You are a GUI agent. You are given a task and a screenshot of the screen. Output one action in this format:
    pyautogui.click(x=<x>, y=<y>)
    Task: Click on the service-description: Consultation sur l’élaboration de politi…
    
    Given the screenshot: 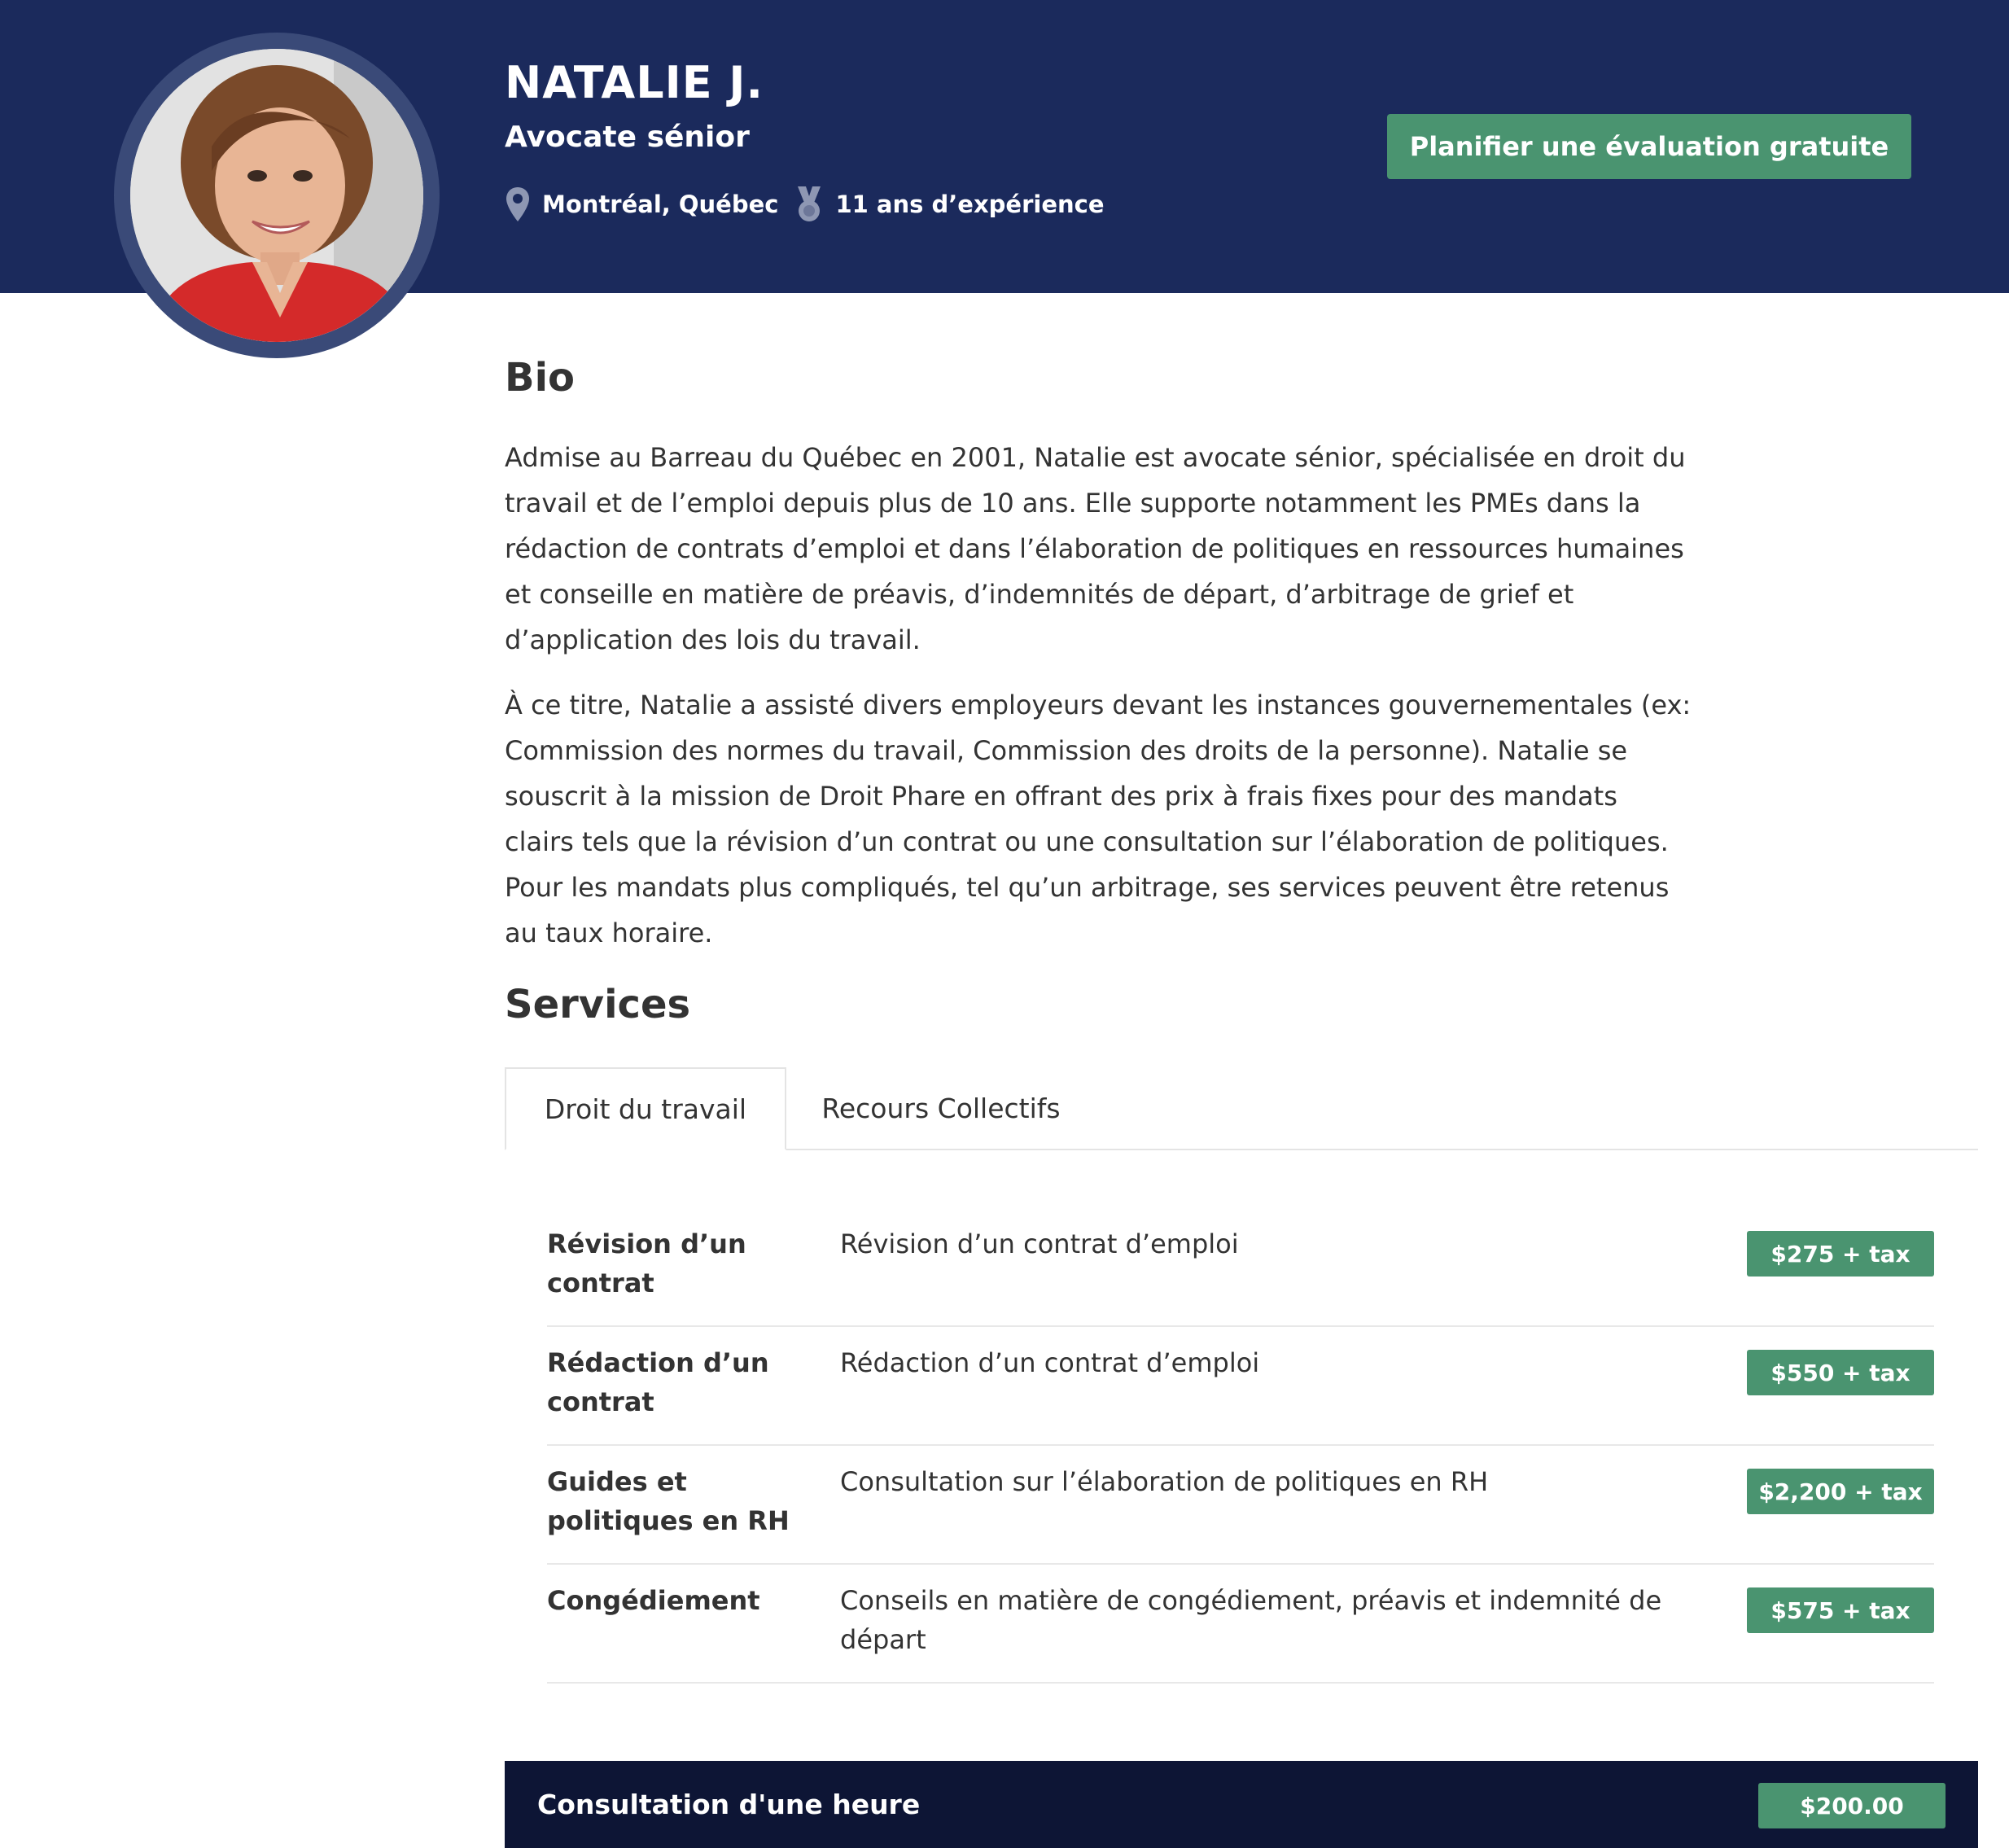 What is the action you would take?
    pyautogui.click(x=1164, y=1481)
    